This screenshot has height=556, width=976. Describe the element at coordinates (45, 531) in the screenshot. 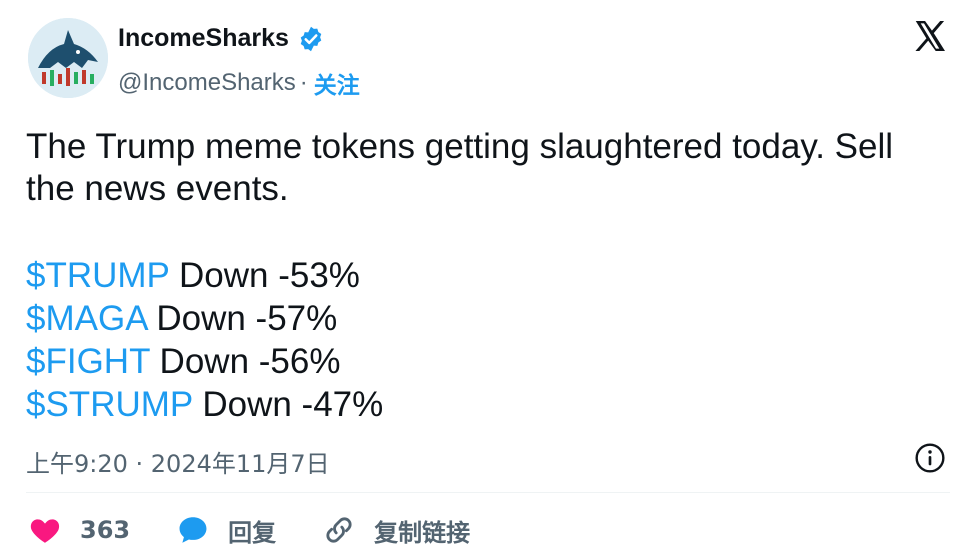

I see `heart-icon` at that location.